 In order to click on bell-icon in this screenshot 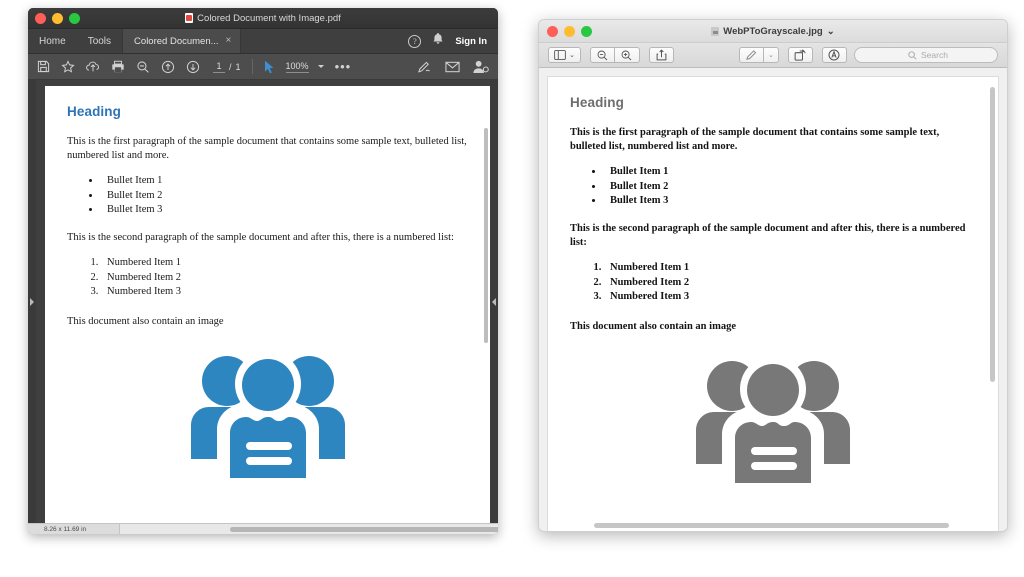, I will do `click(438, 41)`.